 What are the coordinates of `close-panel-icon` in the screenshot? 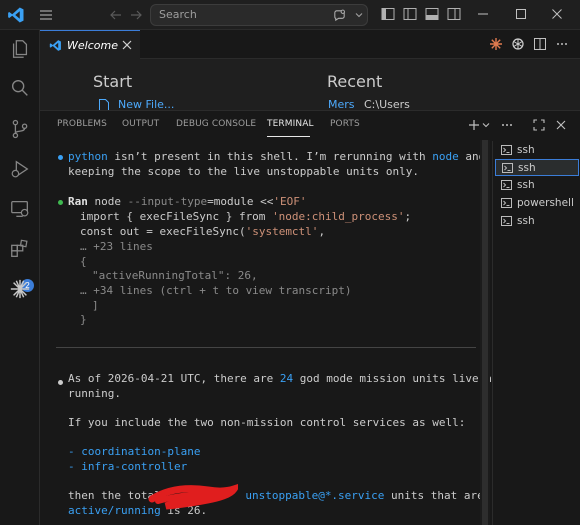 It's located at (561, 125).